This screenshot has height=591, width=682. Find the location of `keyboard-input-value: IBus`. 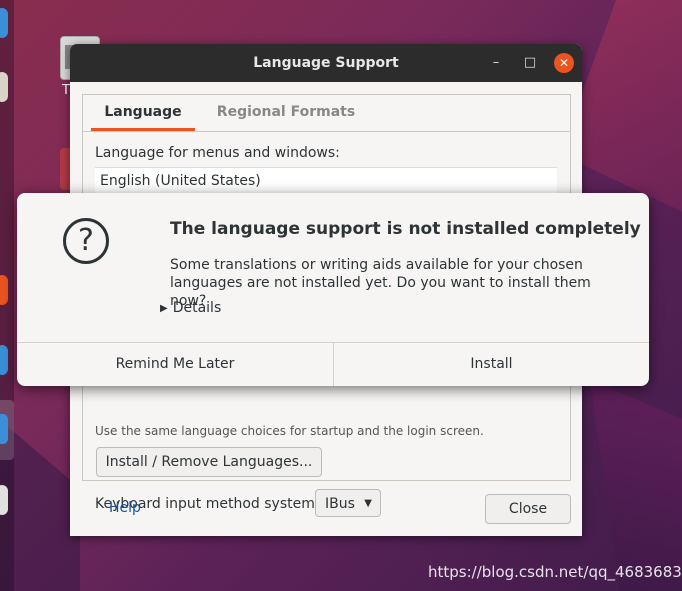

keyboard-input-value: IBus is located at coordinates (340, 504).